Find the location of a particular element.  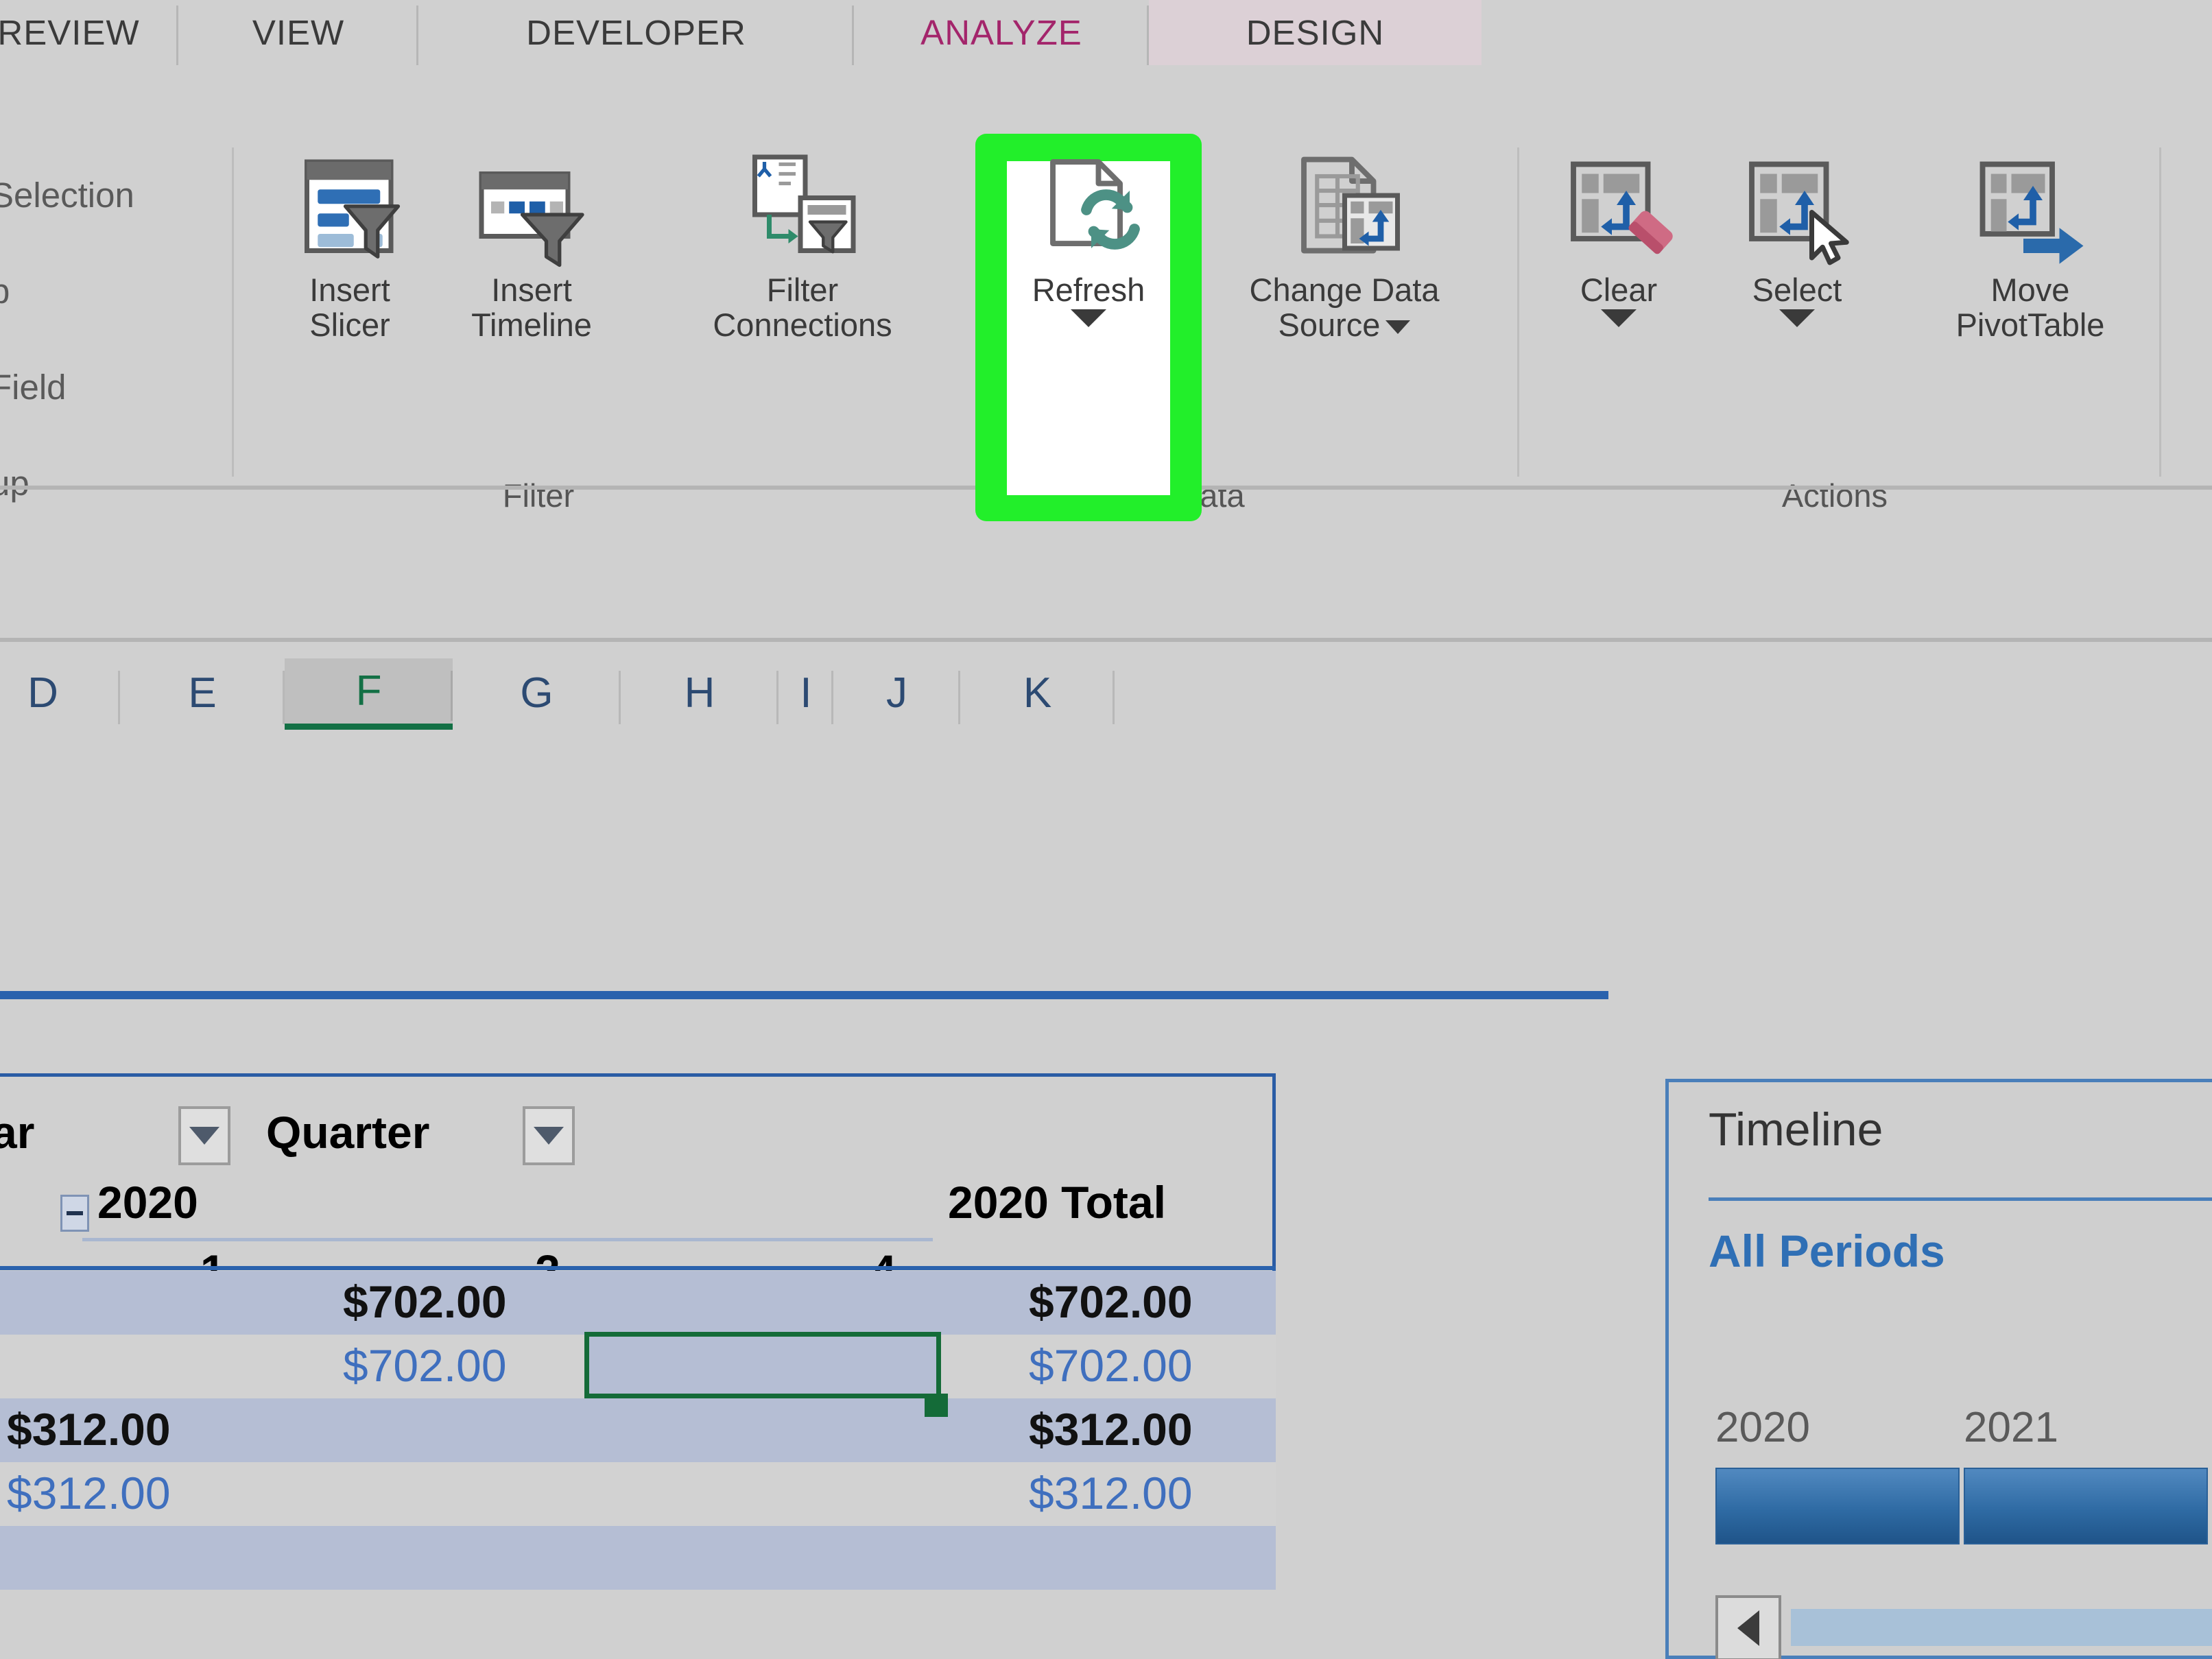

timeline-bars is located at coordinates (1962, 1506).